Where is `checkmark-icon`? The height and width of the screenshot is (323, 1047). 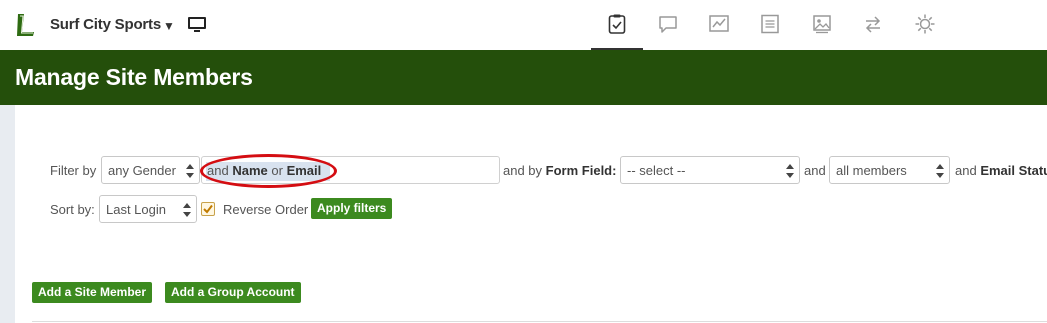 checkmark-icon is located at coordinates (208, 209).